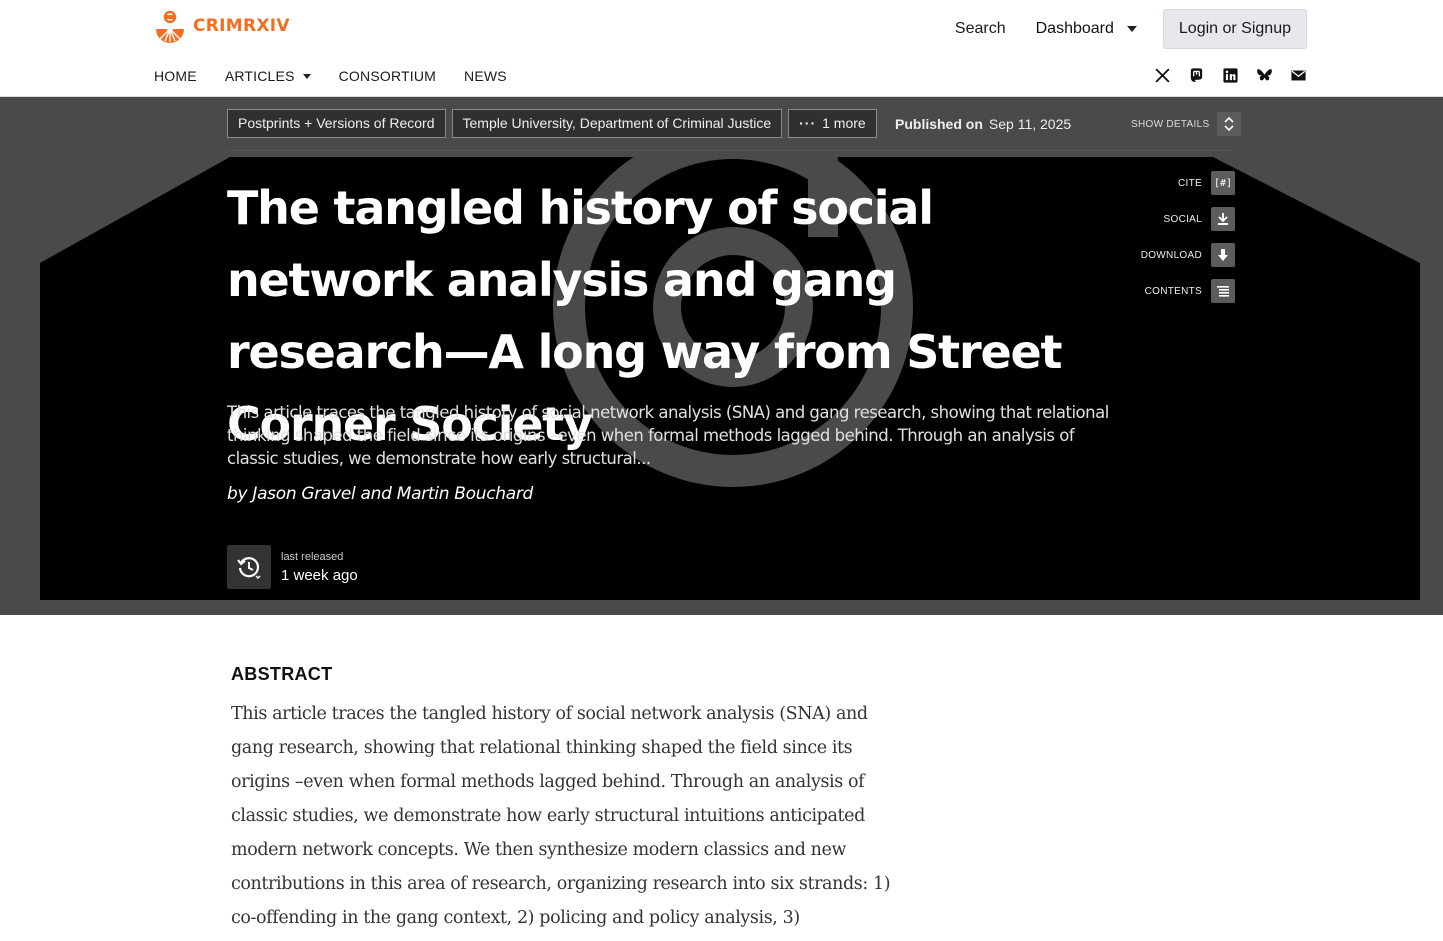 This screenshot has width=1443, height=941. I want to click on main-nav: HOME ARTICLES CONSORTIUM NEWS, so click(344, 76).